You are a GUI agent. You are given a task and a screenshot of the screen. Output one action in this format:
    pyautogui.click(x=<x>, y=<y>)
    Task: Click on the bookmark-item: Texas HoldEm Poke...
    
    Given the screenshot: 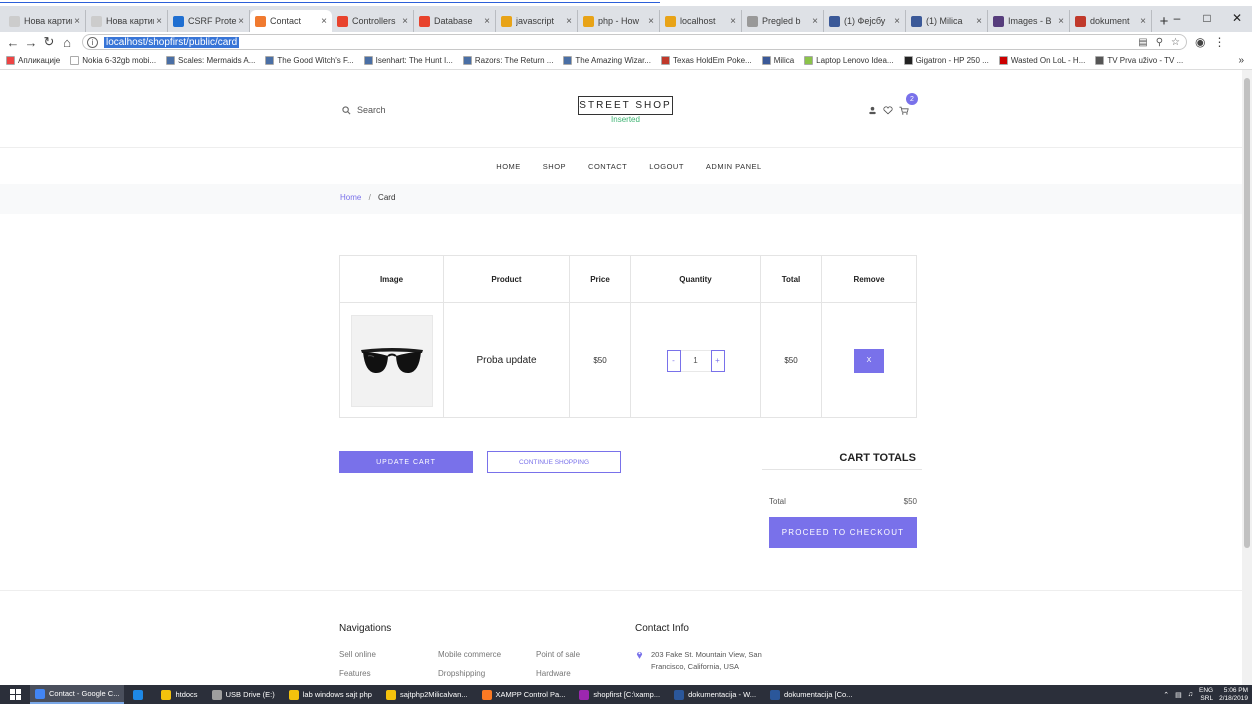 What is the action you would take?
    pyautogui.click(x=706, y=60)
    